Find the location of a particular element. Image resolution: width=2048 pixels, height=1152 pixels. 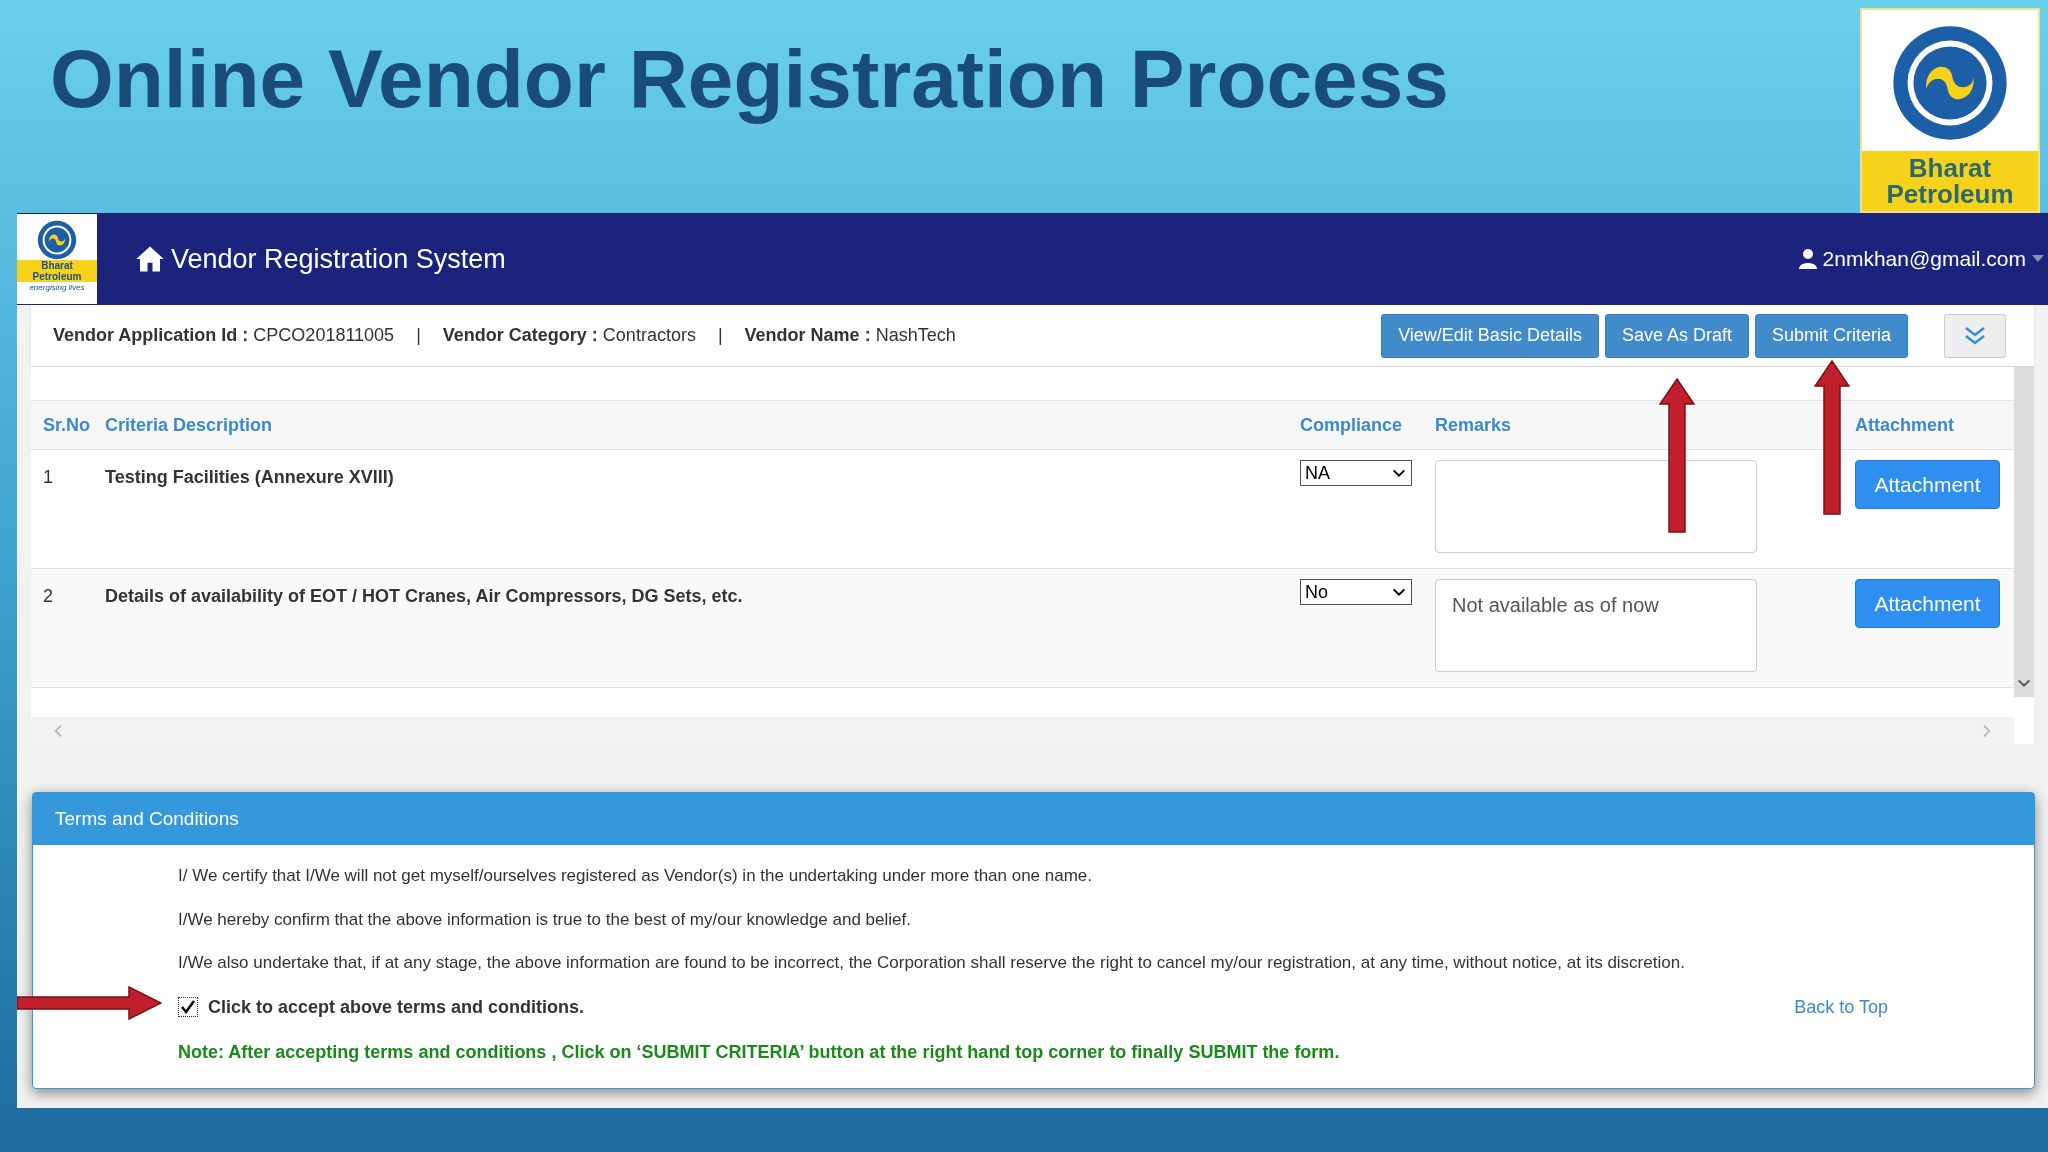

checkmark-icon is located at coordinates (188, 1007).